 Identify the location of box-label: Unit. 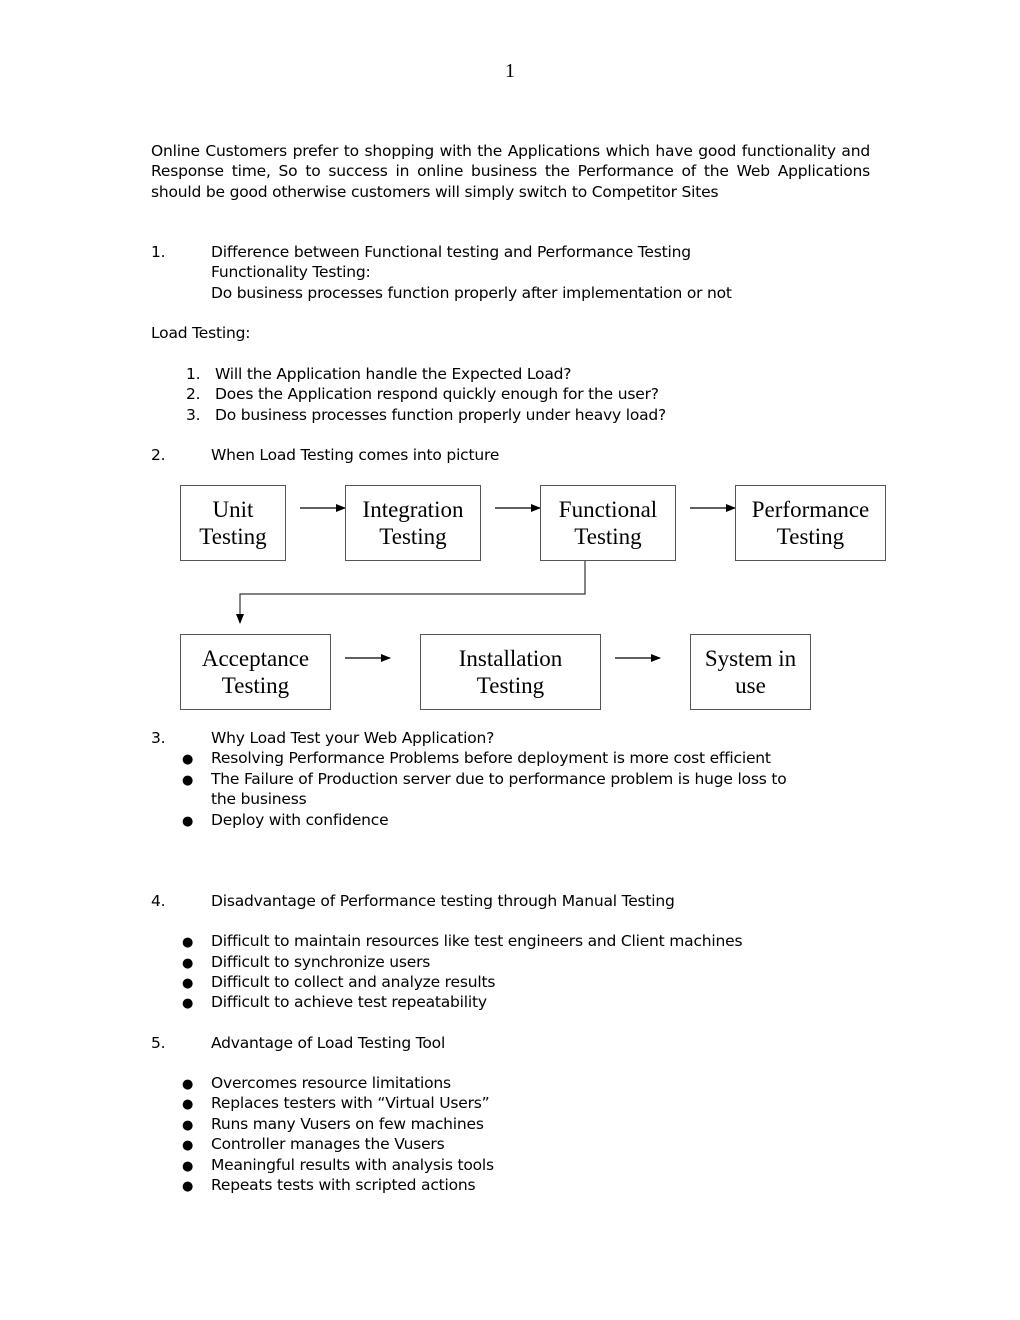
(233, 509).